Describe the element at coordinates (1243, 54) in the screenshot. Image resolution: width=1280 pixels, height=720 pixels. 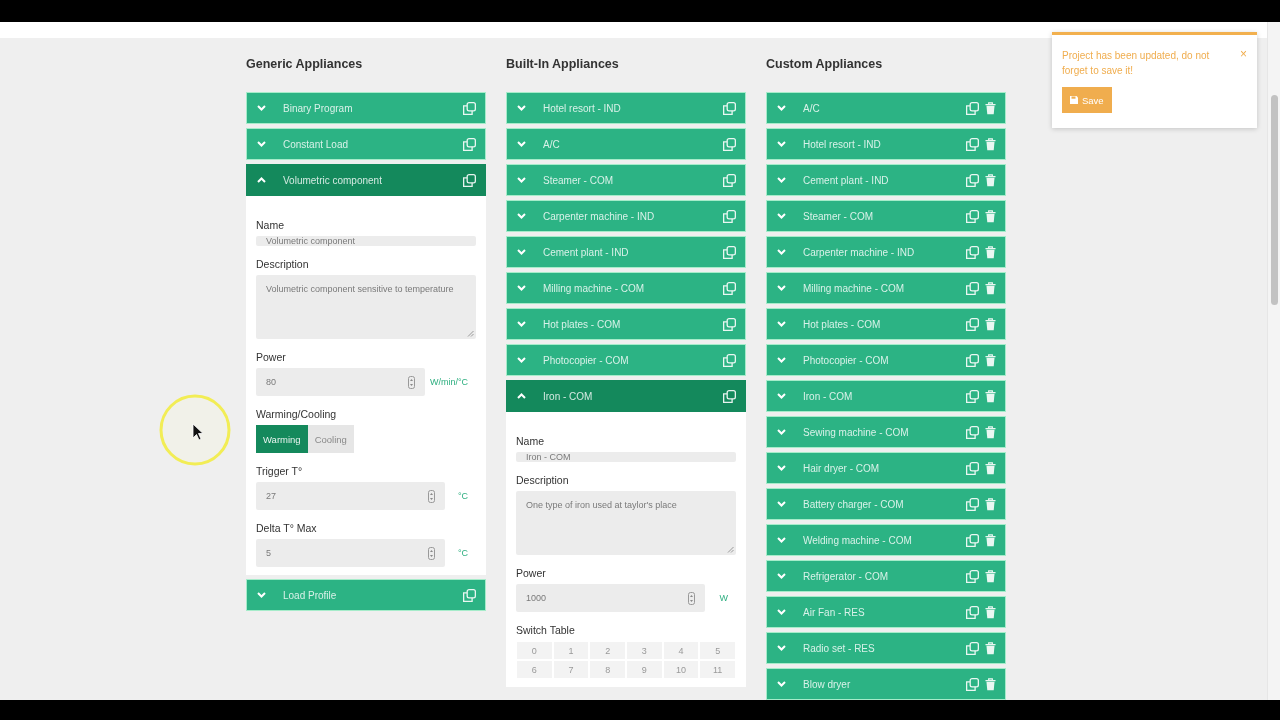
I see `close-button: ×` at that location.